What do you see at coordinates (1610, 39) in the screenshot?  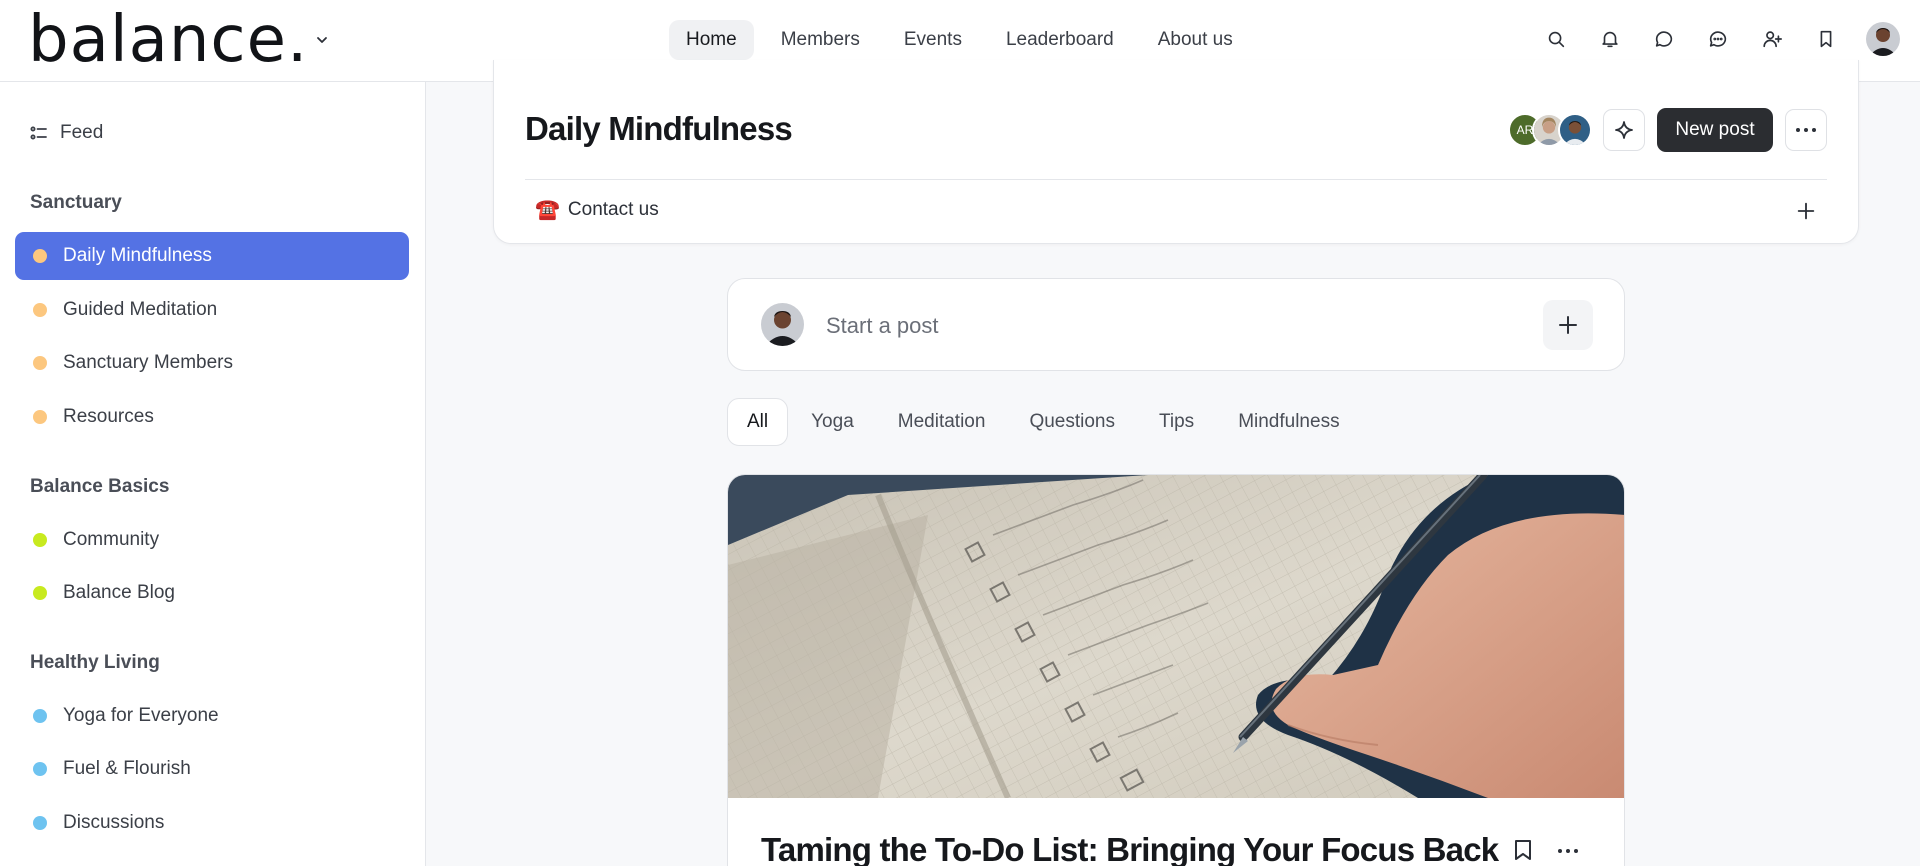 I see `bell-icon` at bounding box center [1610, 39].